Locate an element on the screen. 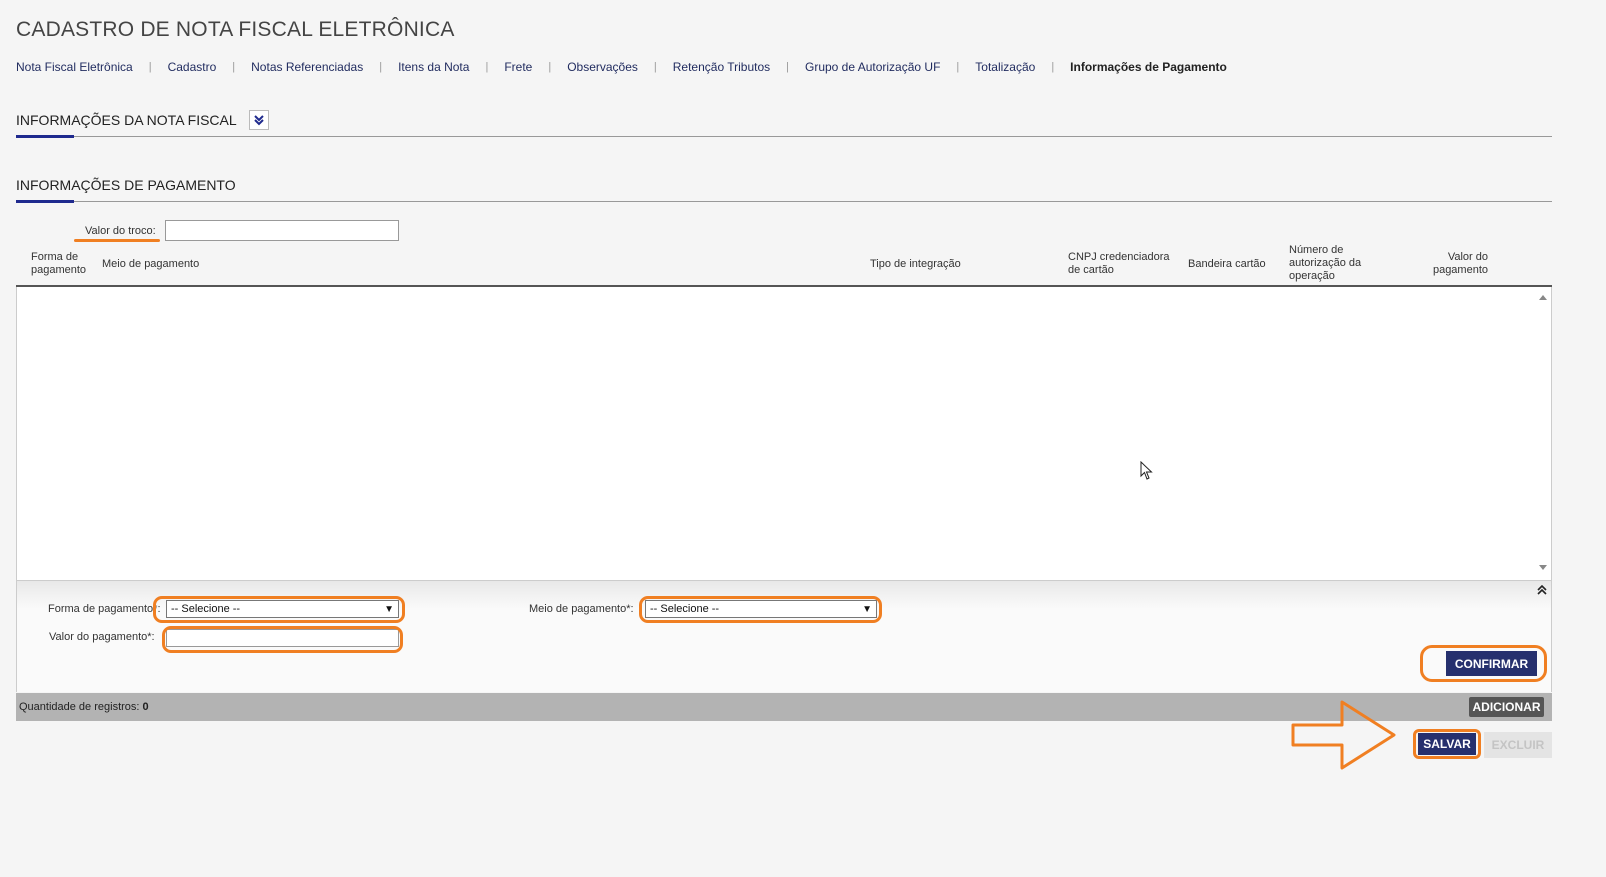  highlight-underline is located at coordinates (117, 240).